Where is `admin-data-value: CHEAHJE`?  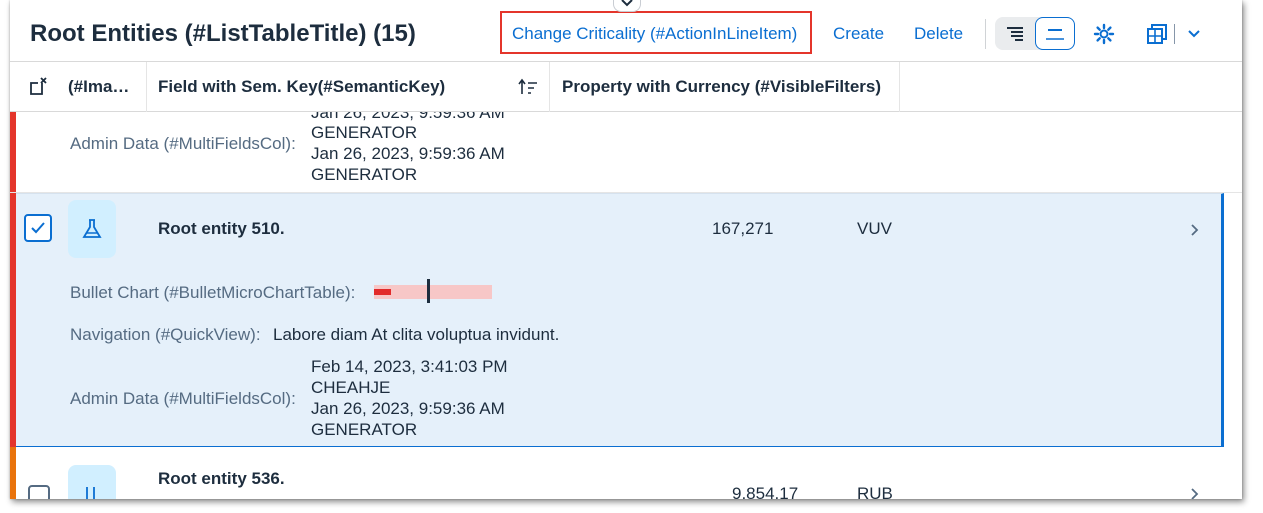 admin-data-value: CHEAHJE is located at coordinates (351, 387).